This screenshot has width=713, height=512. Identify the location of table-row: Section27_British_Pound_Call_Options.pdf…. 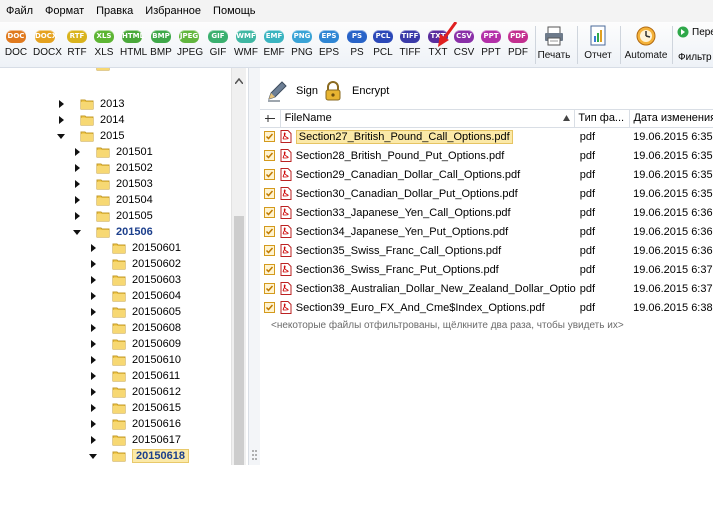
(486, 136).